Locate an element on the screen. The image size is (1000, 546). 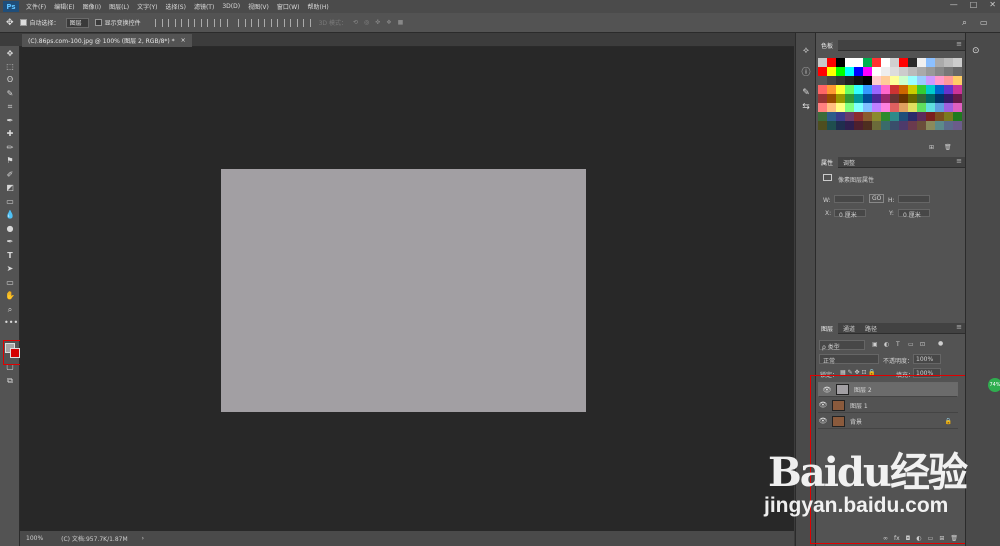
close-button: ✕ is located at coordinates (992, 4).